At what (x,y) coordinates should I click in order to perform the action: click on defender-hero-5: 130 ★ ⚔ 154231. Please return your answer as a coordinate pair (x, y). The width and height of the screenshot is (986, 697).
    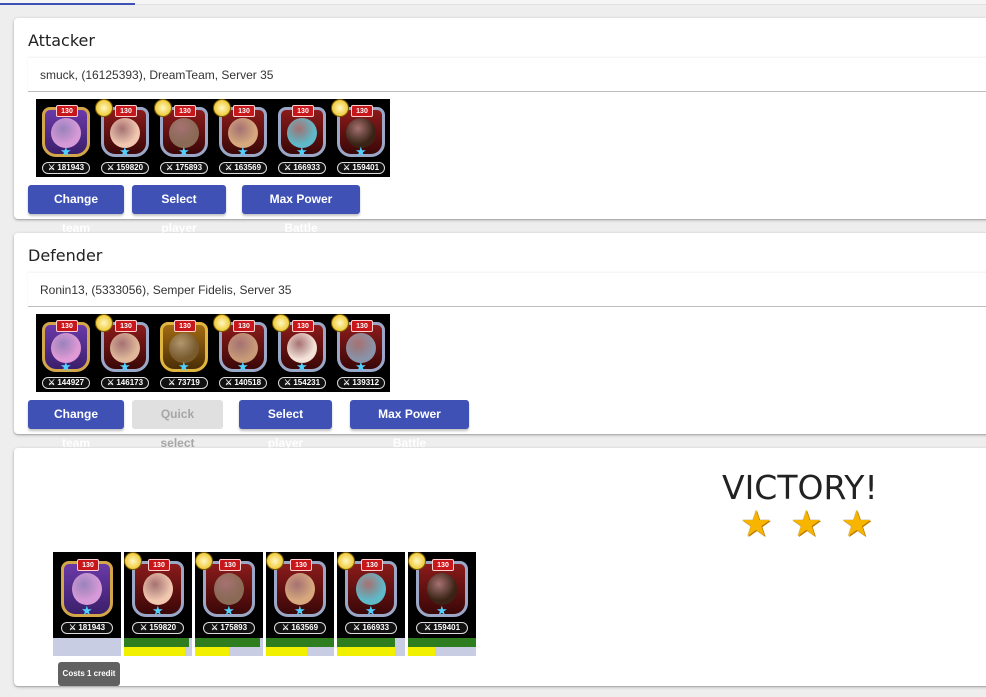
    Looking at the image, I should click on (302, 353).